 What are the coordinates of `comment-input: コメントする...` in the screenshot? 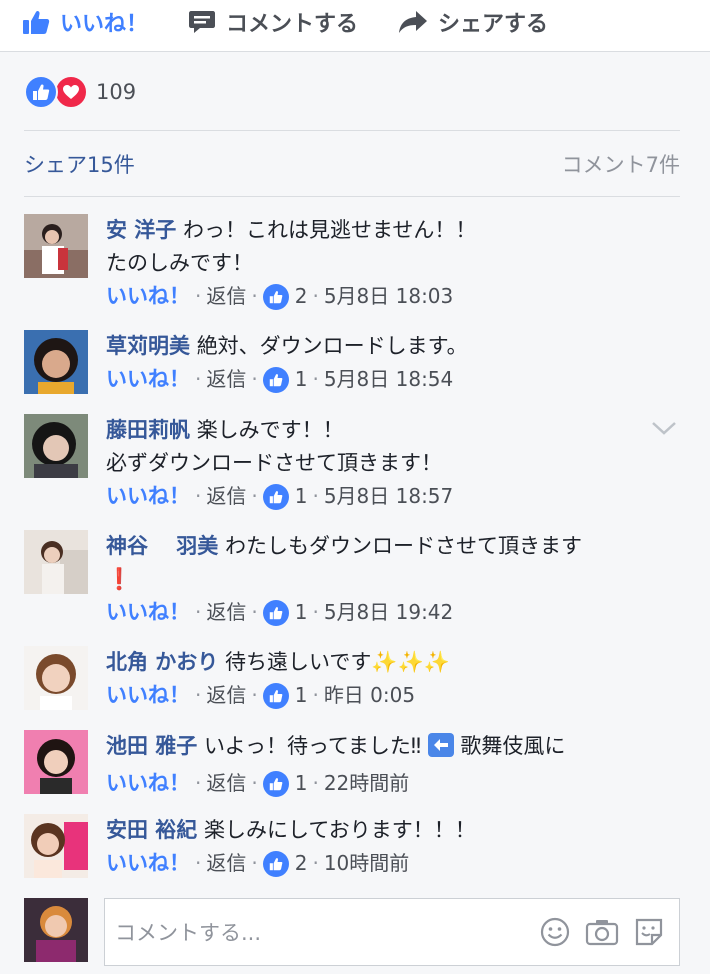 It's located at (327, 932).